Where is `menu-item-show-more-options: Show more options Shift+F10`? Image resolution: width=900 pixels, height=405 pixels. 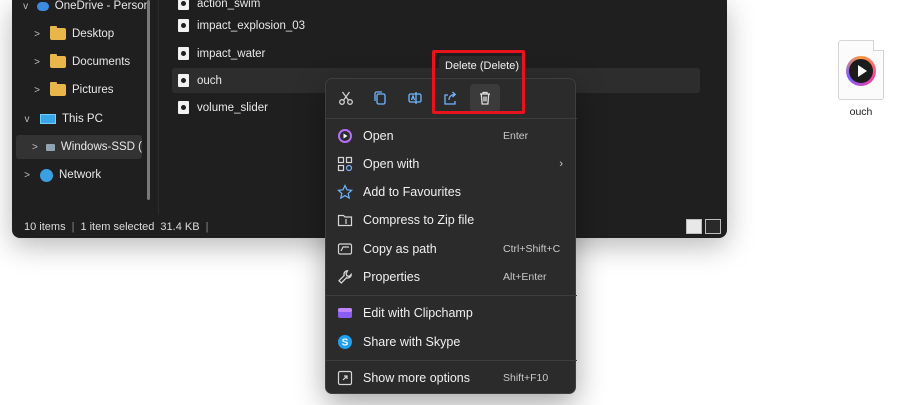 menu-item-show-more-options: Show more options Shift+F10 is located at coordinates (451, 378).